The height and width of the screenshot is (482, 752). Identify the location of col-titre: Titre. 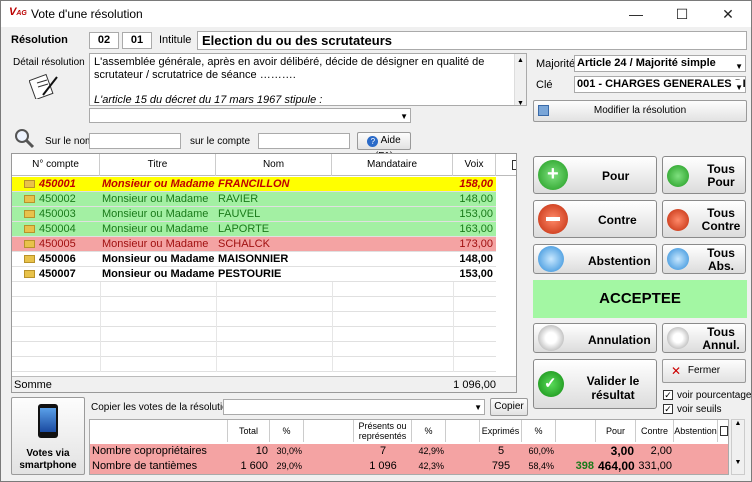
(158, 165).